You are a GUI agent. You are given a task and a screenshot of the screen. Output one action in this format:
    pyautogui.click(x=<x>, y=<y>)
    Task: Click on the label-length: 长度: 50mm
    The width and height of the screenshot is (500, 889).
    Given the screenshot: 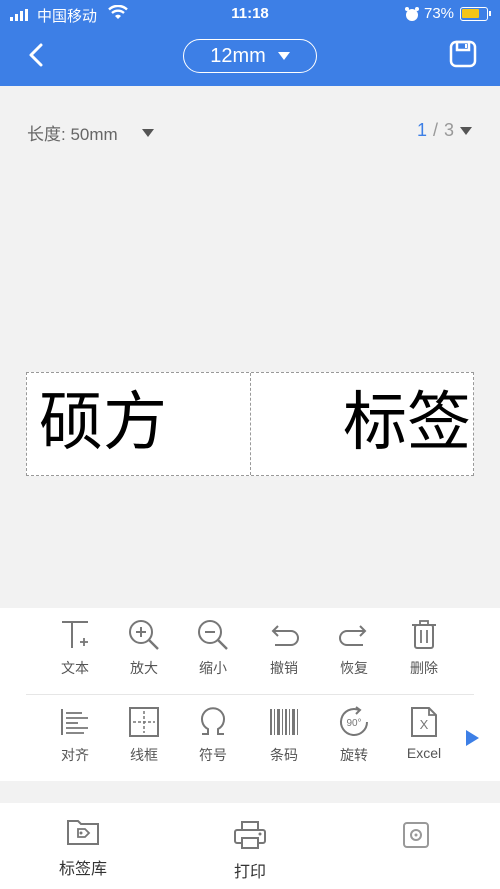 What is the action you would take?
    pyautogui.click(x=72, y=134)
    